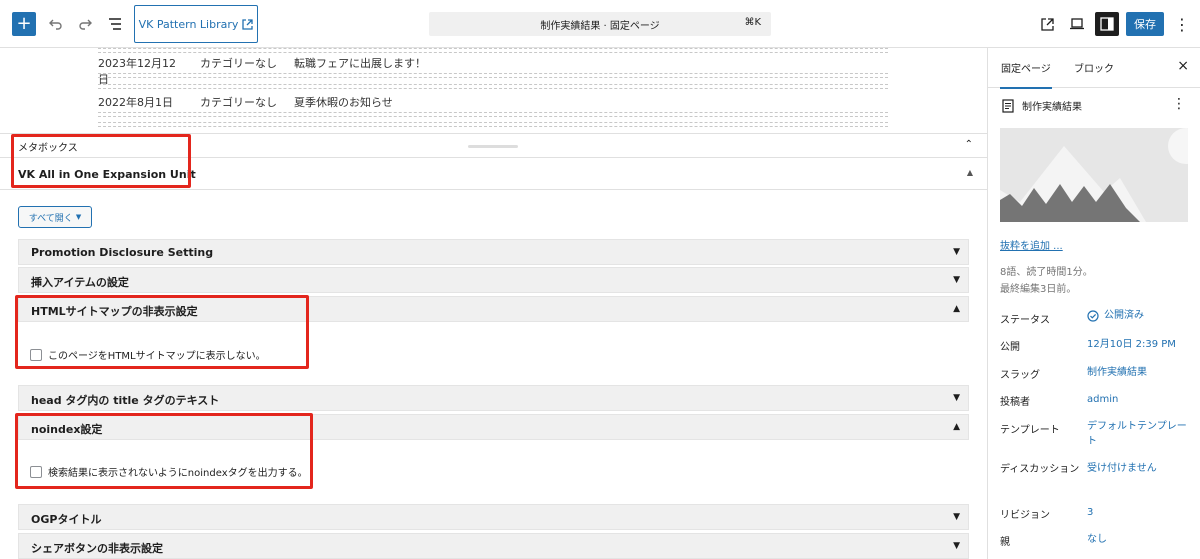 The image size is (1200, 559). What do you see at coordinates (188, 24) in the screenshot?
I see `pattern-library-label: VK Pattern Library` at bounding box center [188, 24].